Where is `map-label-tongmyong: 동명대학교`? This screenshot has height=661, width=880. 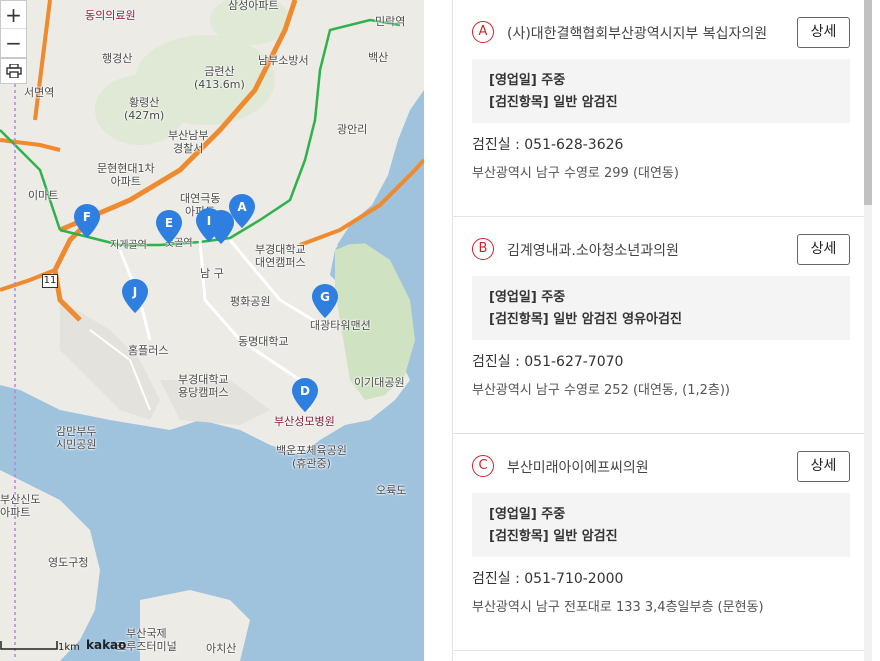
map-label-tongmyong: 동명대학교 is located at coordinates (263, 341).